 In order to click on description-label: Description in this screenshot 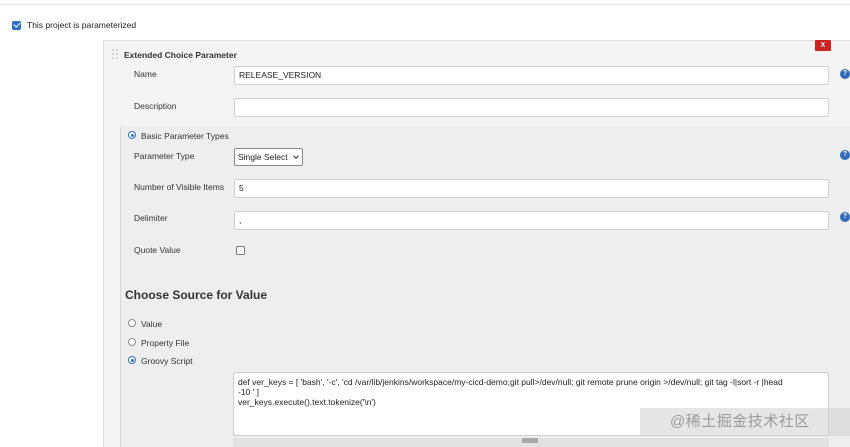, I will do `click(155, 106)`.